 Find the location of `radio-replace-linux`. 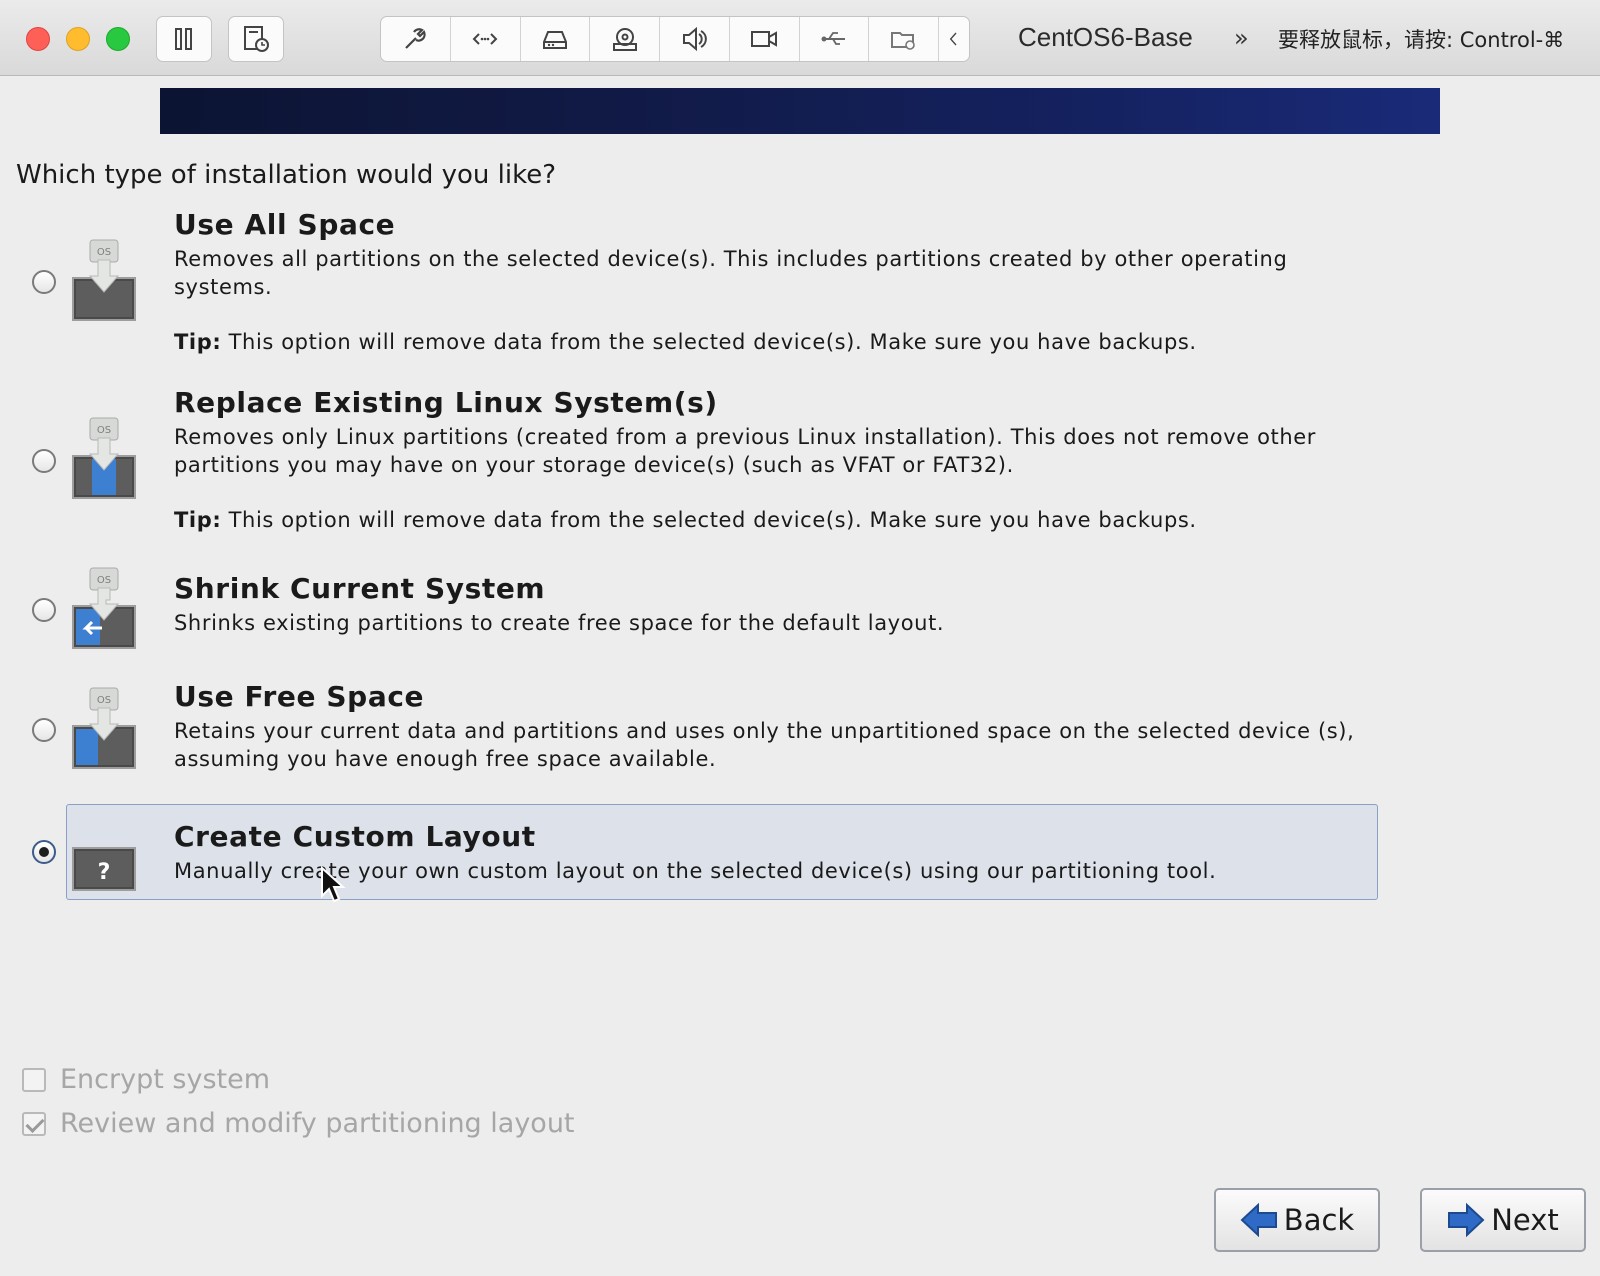

radio-replace-linux is located at coordinates (44, 461).